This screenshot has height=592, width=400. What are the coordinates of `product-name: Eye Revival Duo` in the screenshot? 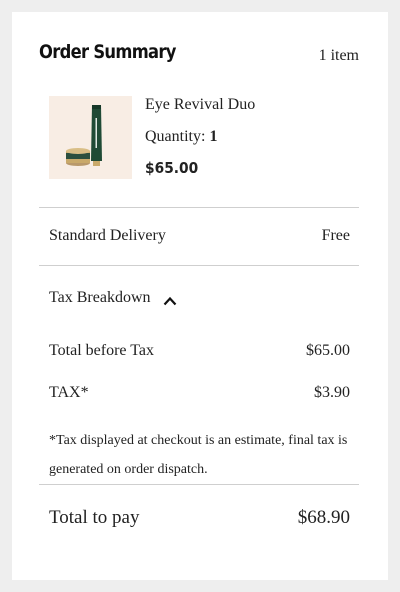 It's located at (200, 105).